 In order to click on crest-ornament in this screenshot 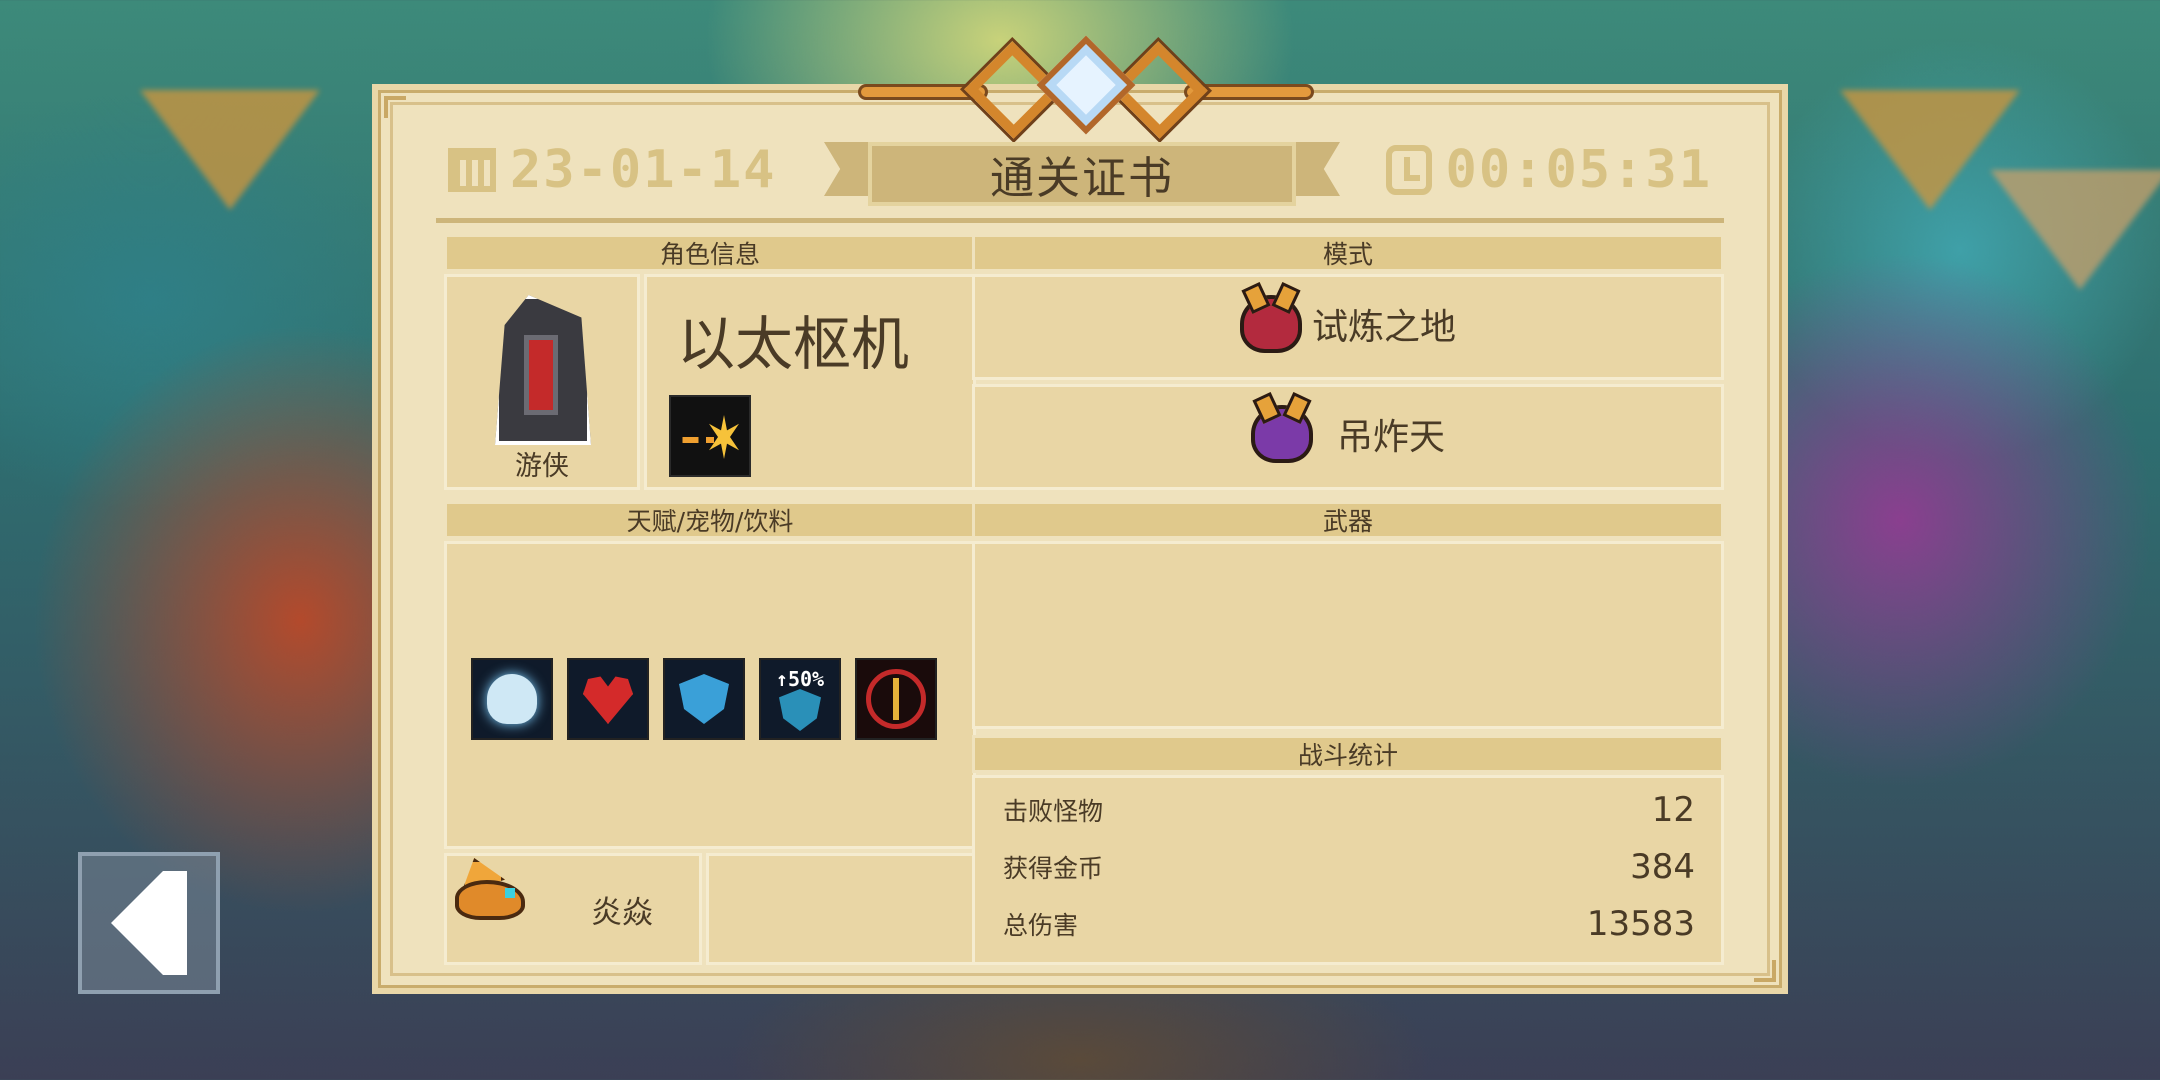, I will do `click(1086, 87)`.